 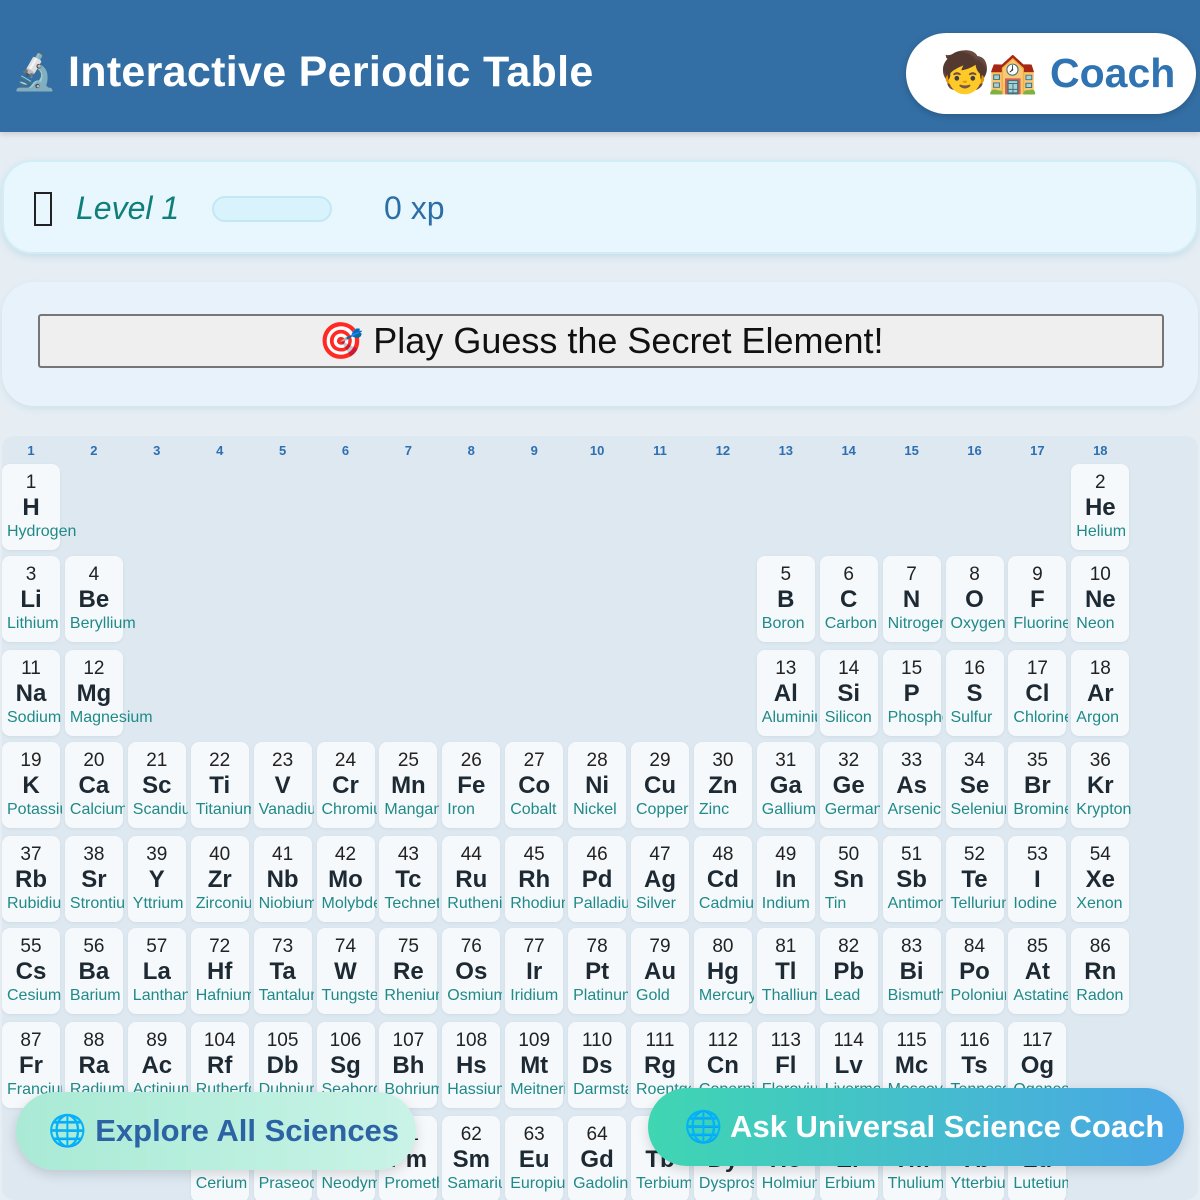 I want to click on element-cell-strontium: 38Sr Strontium, so click(x=94, y=879).